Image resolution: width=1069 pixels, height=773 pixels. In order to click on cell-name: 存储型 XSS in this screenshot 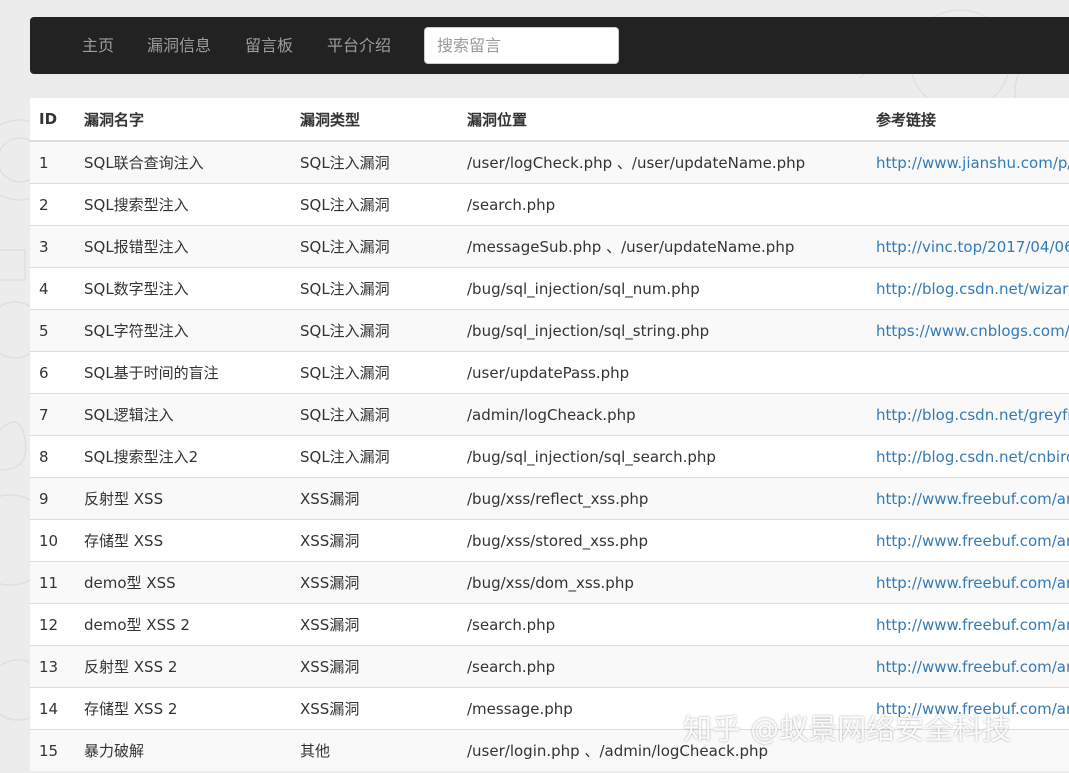, I will do `click(183, 540)`.